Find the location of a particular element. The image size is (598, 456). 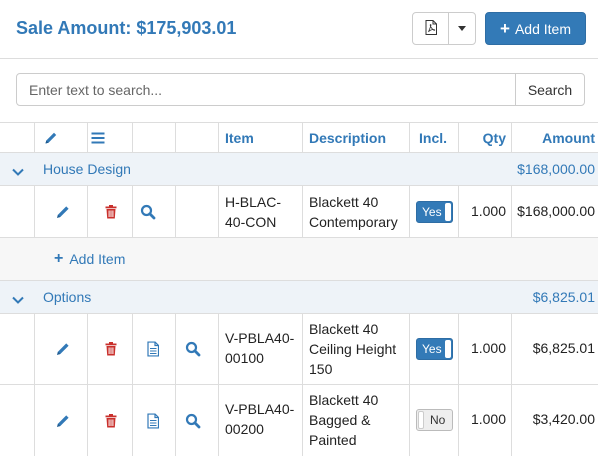

export-options-dropdown is located at coordinates (462, 28).